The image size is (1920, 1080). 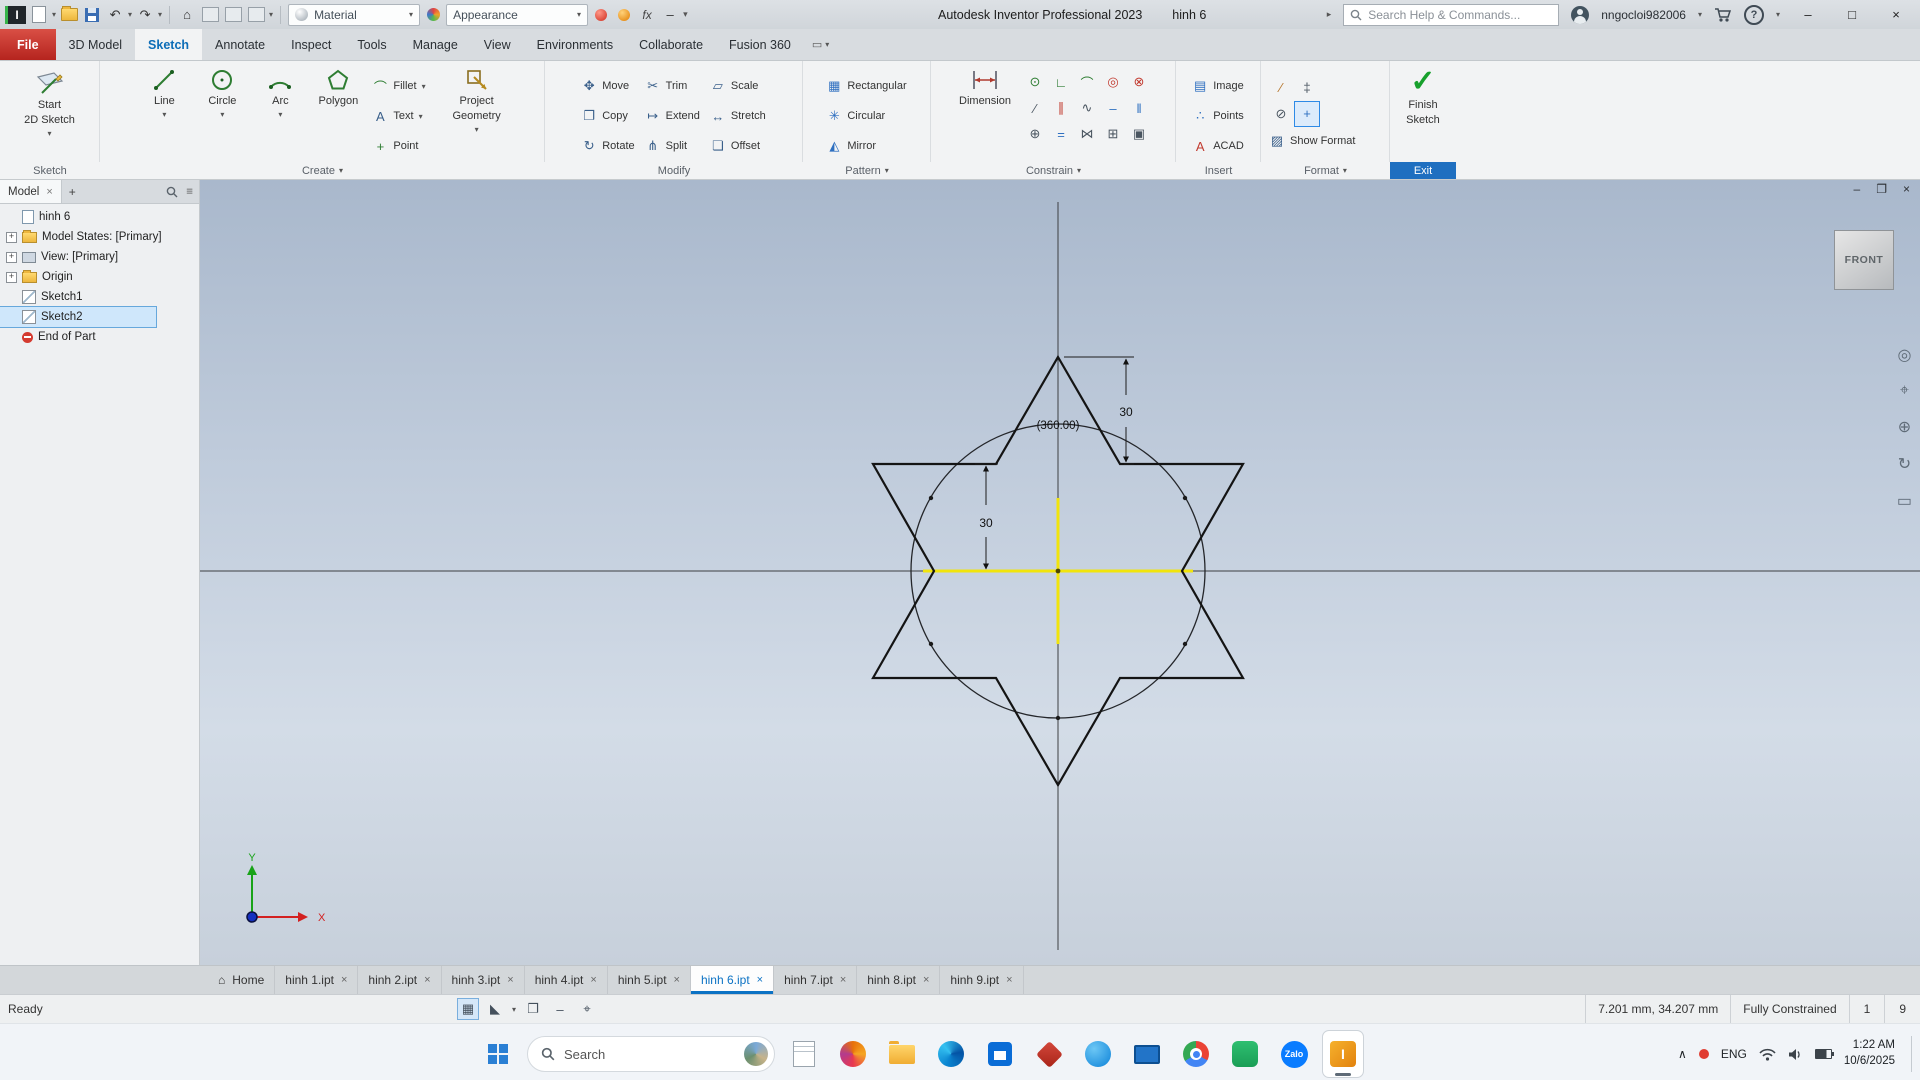 What do you see at coordinates (1196, 1054) in the screenshot?
I see `taskbar-app-chrome` at bounding box center [1196, 1054].